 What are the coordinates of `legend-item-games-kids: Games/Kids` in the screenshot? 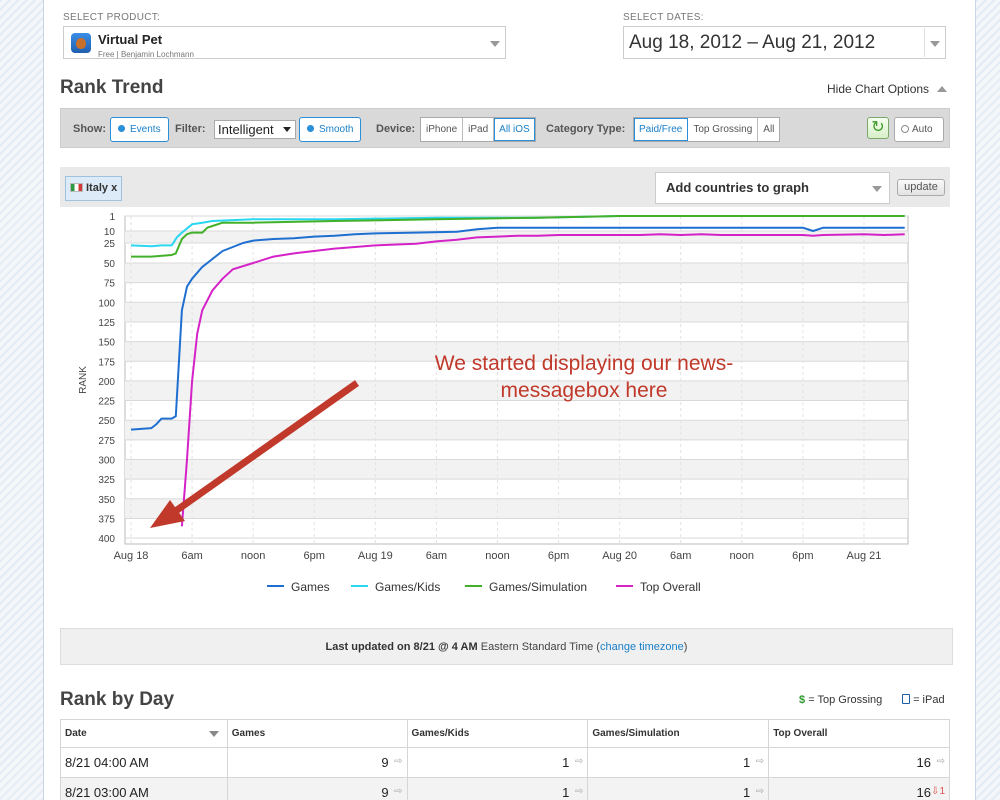 It's located at (395, 587).